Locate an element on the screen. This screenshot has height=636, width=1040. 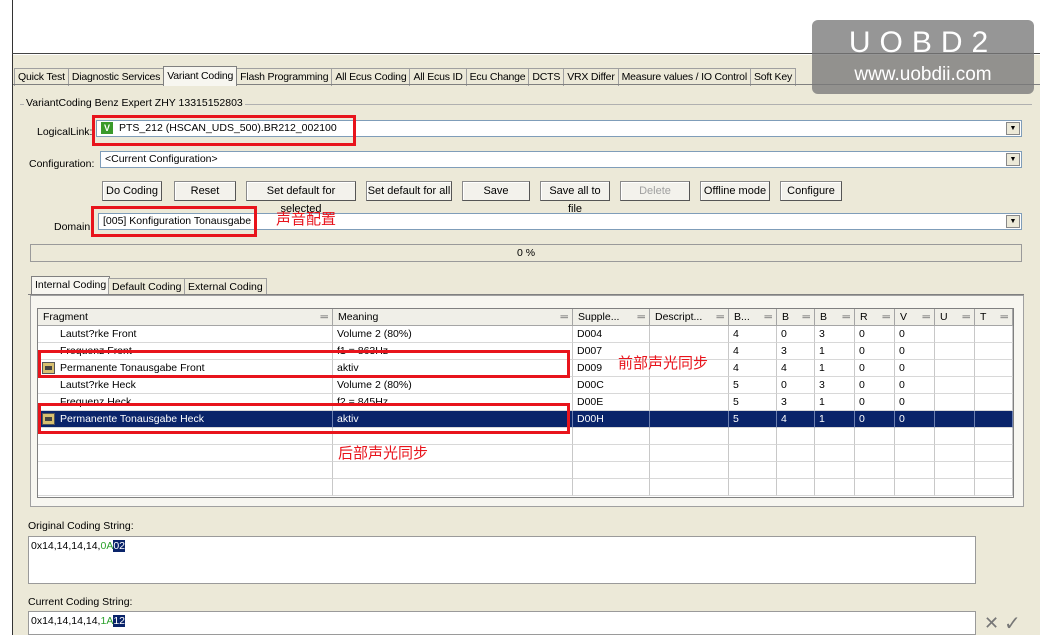
watermark-logo: UOBD2 is located at coordinates (923, 42).